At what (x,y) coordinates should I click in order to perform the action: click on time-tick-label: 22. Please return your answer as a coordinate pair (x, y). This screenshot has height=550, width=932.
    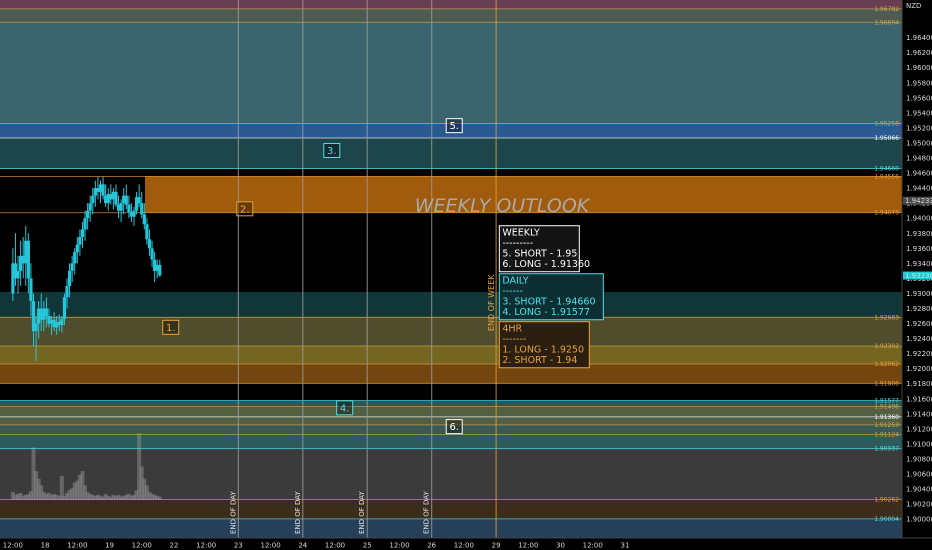
    Looking at the image, I should click on (173, 546).